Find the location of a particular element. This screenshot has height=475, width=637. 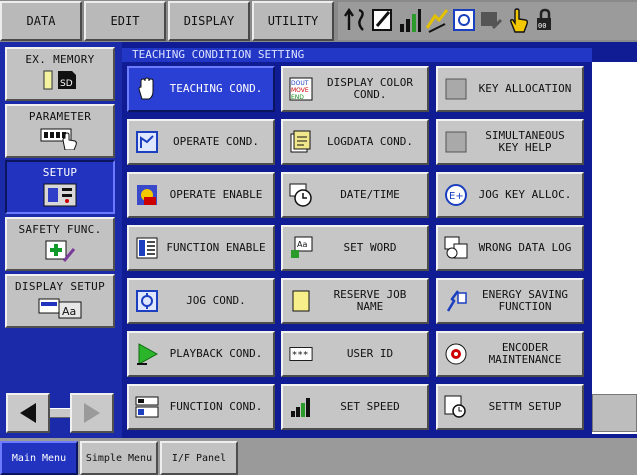

jog-key-icon: E+ is located at coordinates (456, 195).